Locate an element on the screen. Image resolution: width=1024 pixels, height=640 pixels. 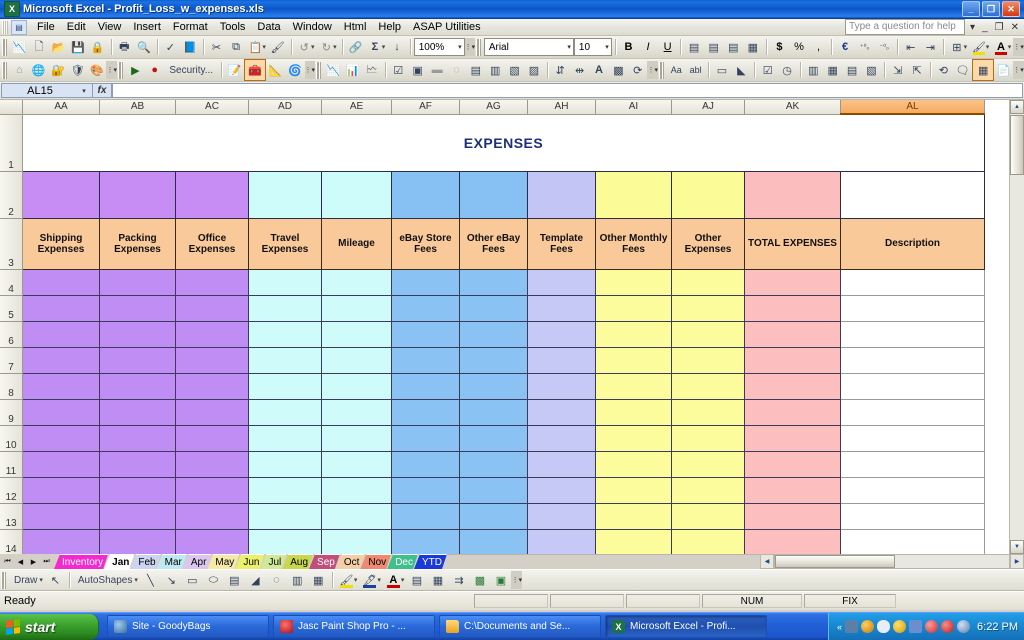
align-center-icon: ▤ is located at coordinates (714, 47).